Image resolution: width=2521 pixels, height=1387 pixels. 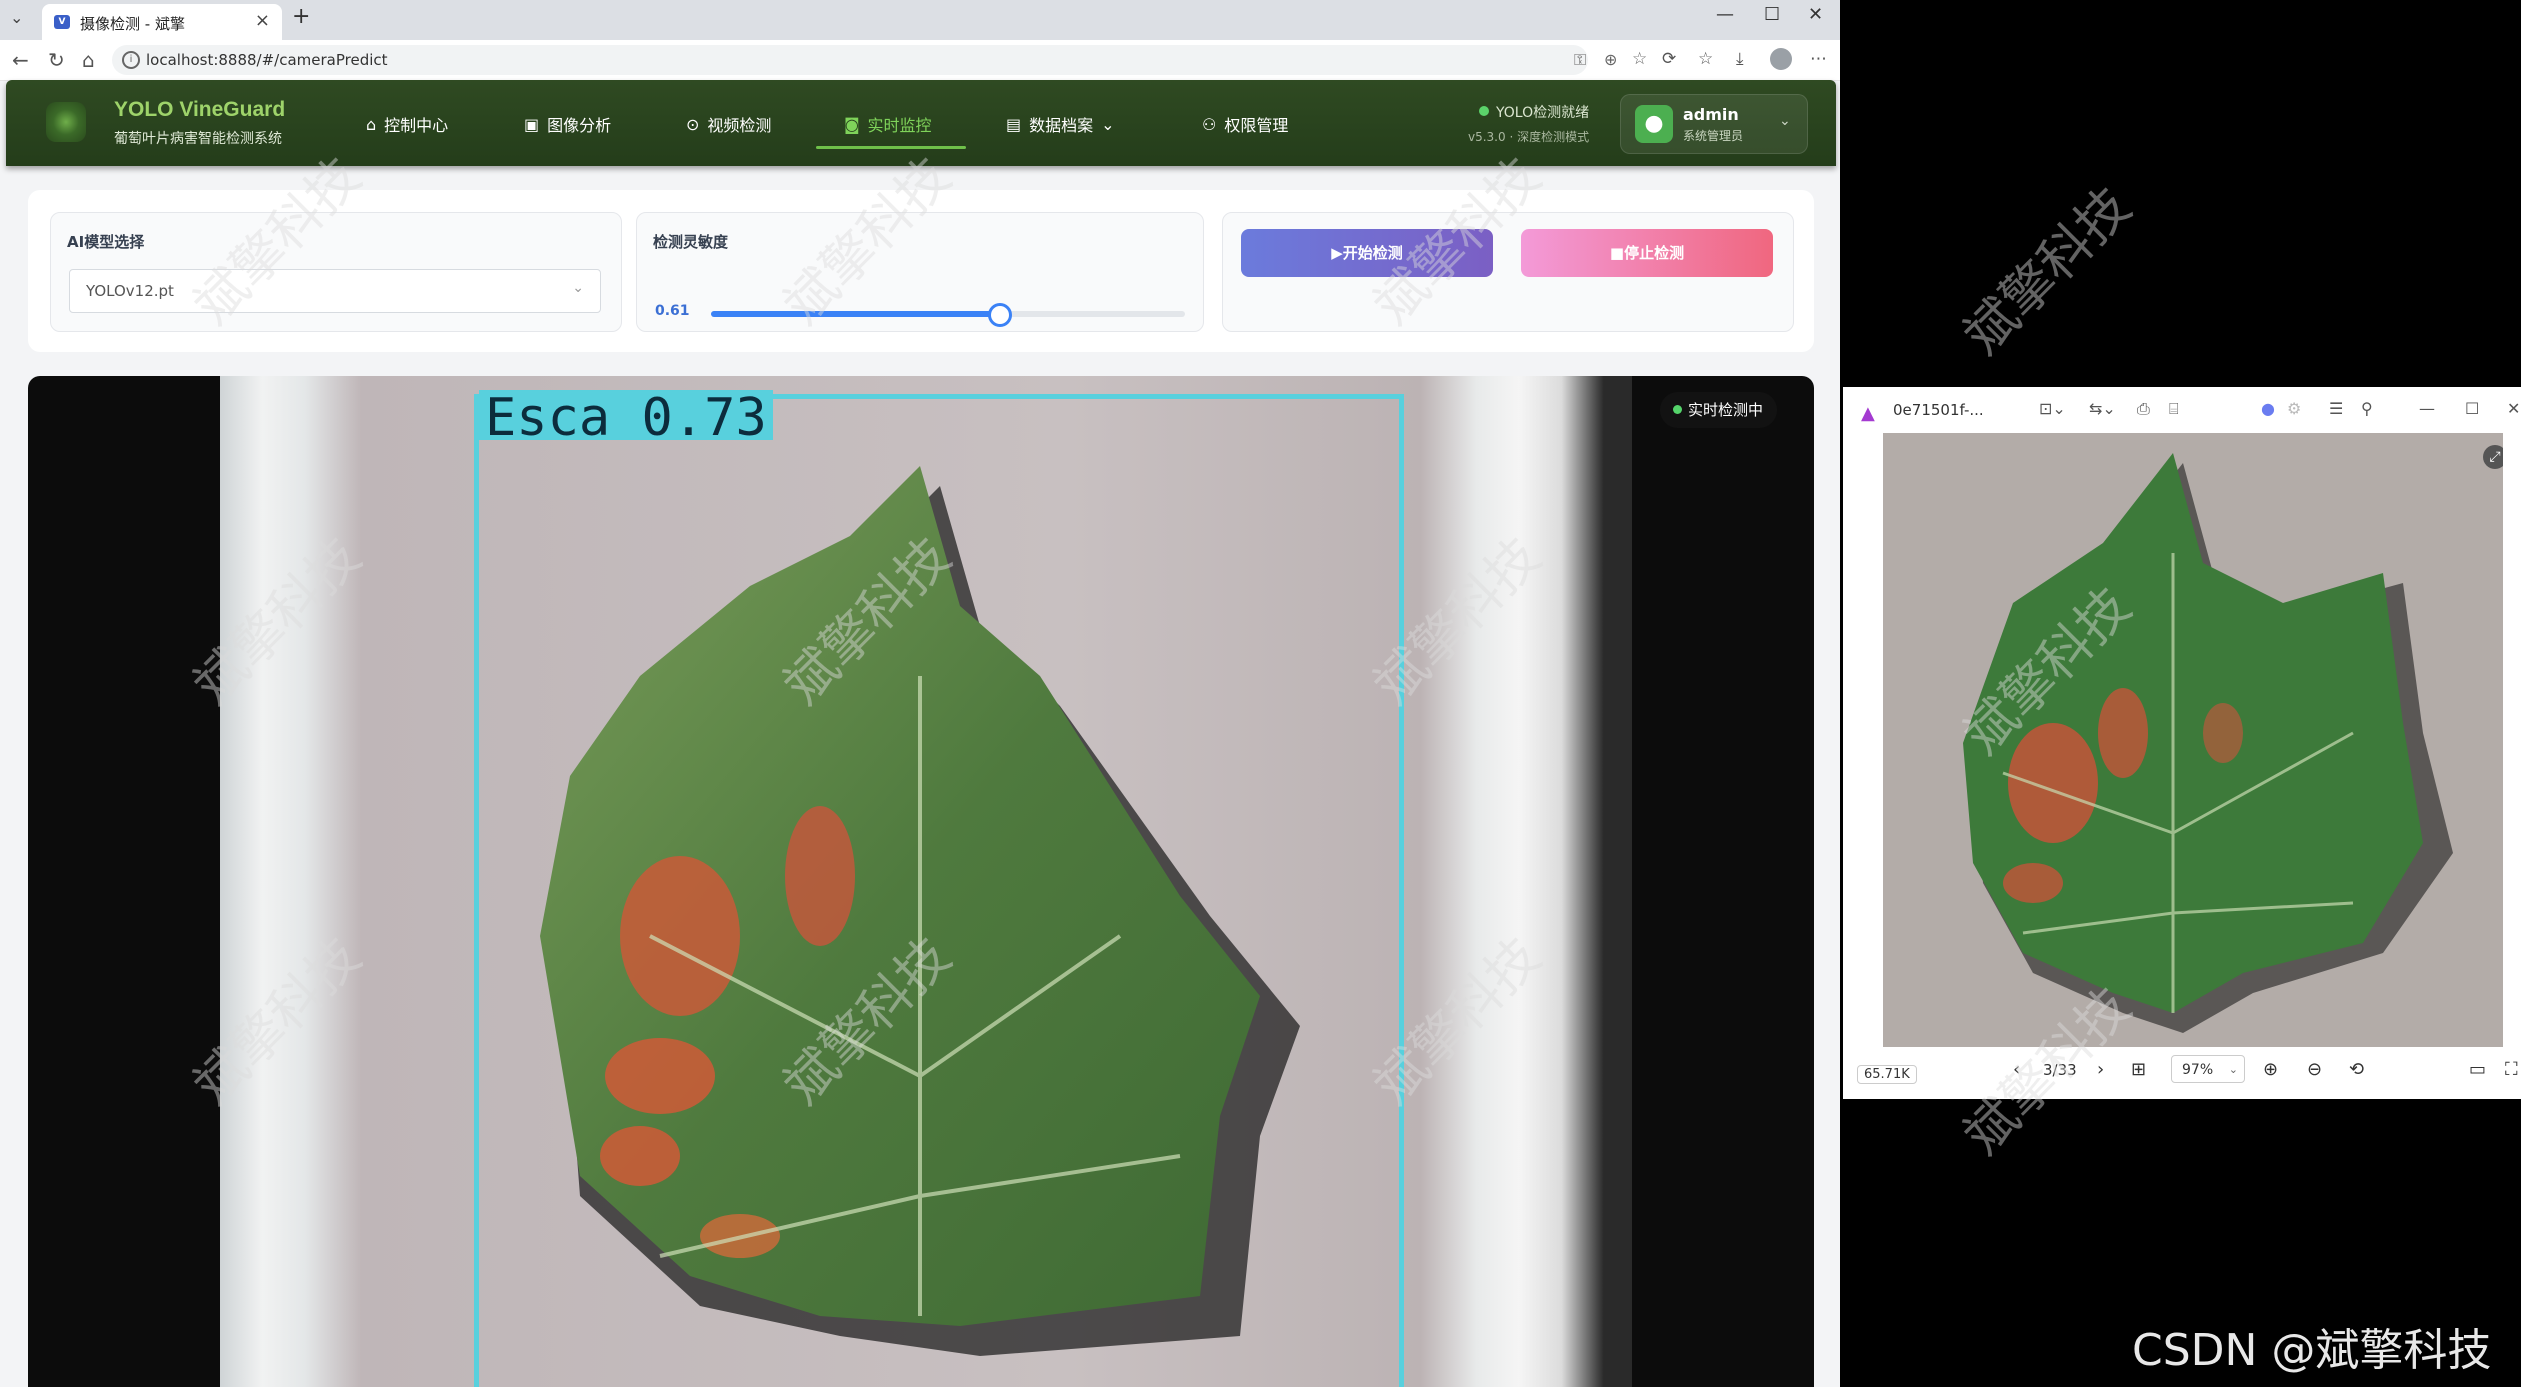 I want to click on active-nav-indicator, so click(x=891, y=147).